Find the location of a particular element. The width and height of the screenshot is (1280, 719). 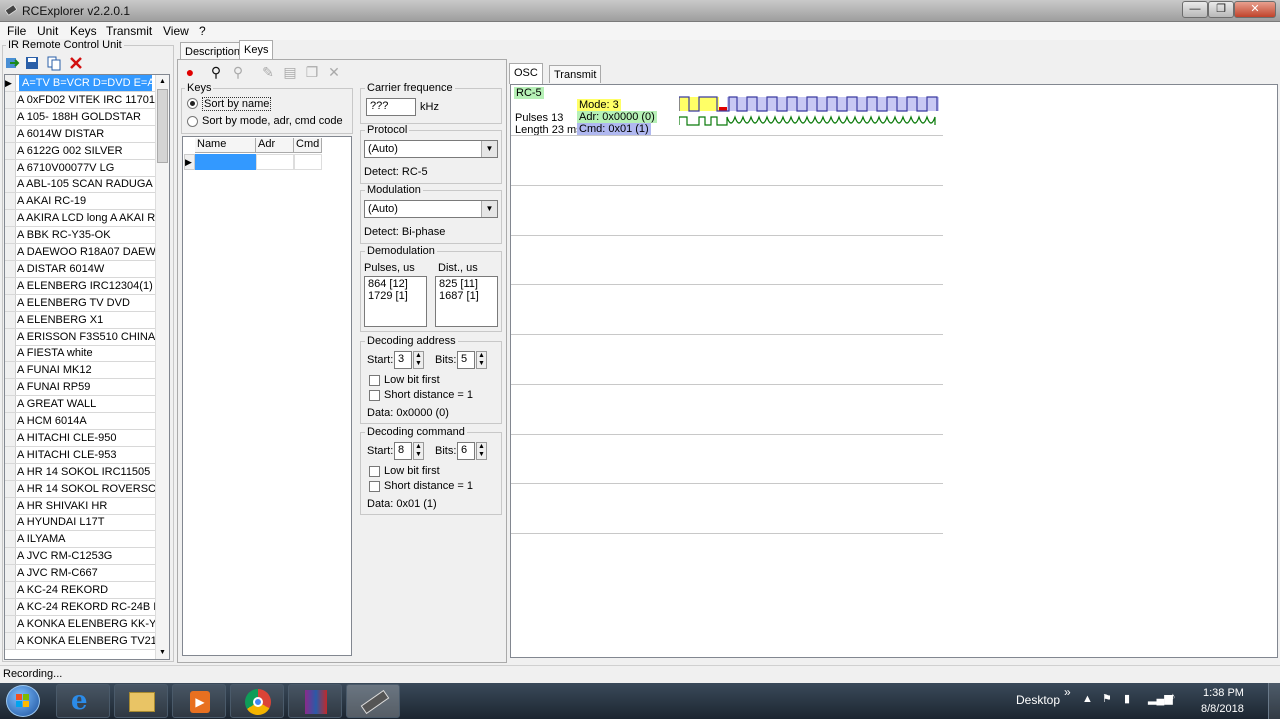

menu-view: View is located at coordinates (176, 31).